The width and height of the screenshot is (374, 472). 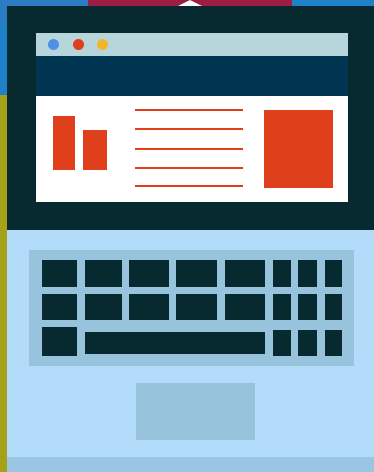 I want to click on spacebar-key, so click(x=175, y=343).